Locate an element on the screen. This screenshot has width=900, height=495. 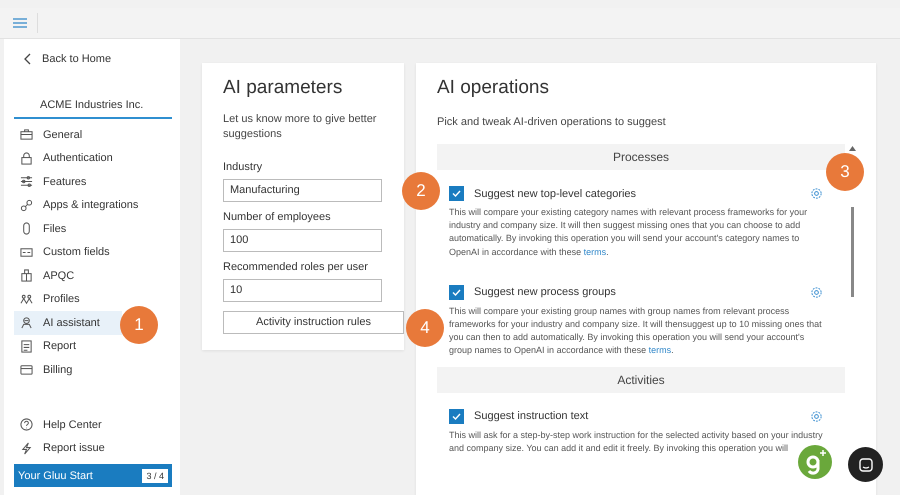
input-field: 10 is located at coordinates (302, 290).